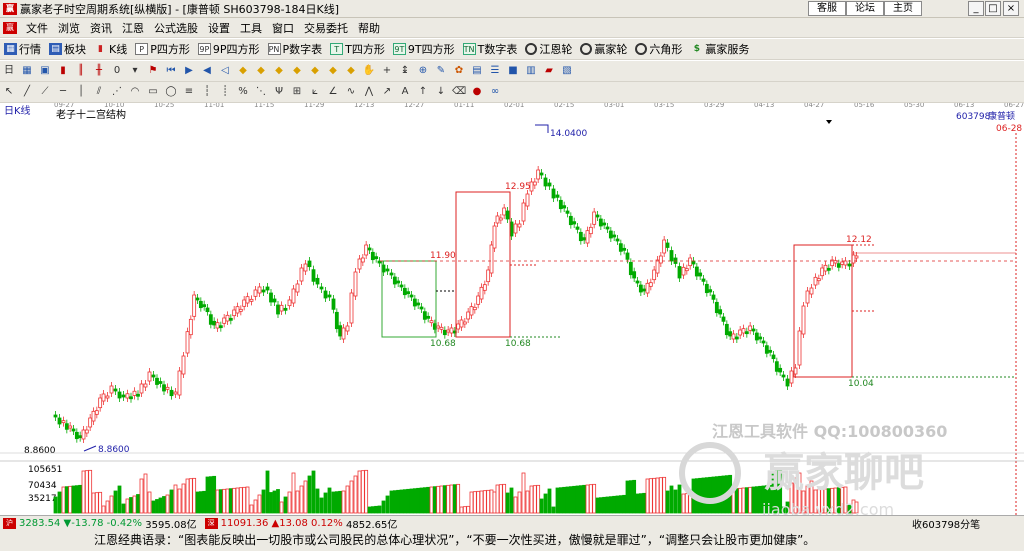  Describe the element at coordinates (279, 92) in the screenshot. I see `pitchfork-icon: Ψ` at that location.